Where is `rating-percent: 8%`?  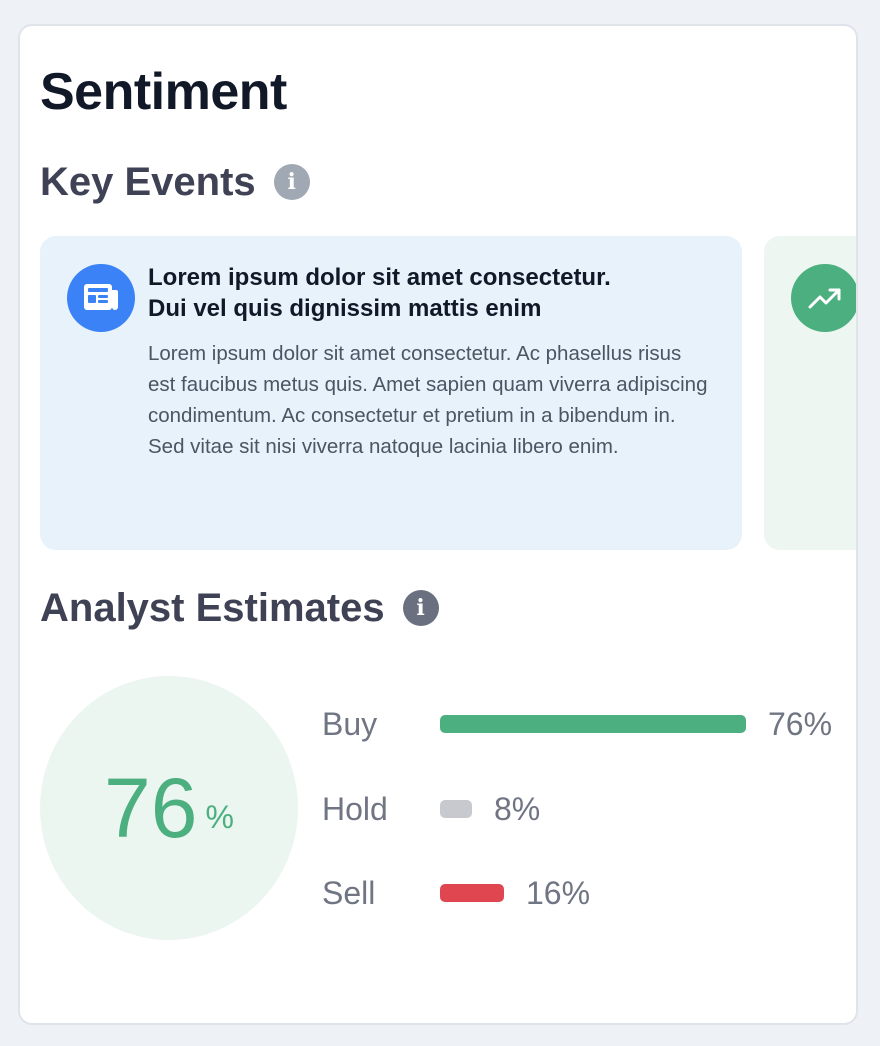
rating-percent: 8% is located at coordinates (517, 809).